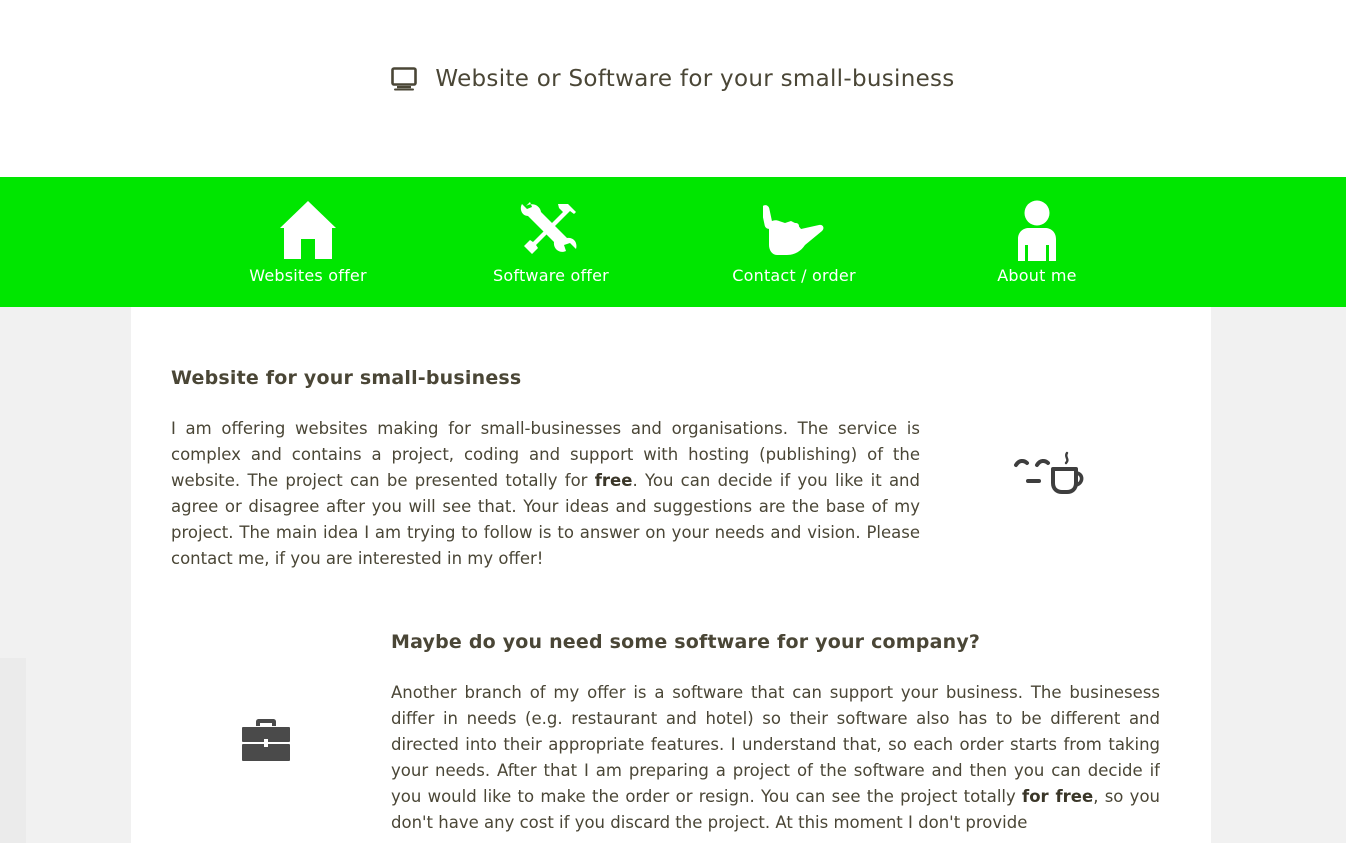 The height and width of the screenshot is (843, 1346). What do you see at coordinates (613, 480) in the screenshot?
I see `free-emphasis: free` at bounding box center [613, 480].